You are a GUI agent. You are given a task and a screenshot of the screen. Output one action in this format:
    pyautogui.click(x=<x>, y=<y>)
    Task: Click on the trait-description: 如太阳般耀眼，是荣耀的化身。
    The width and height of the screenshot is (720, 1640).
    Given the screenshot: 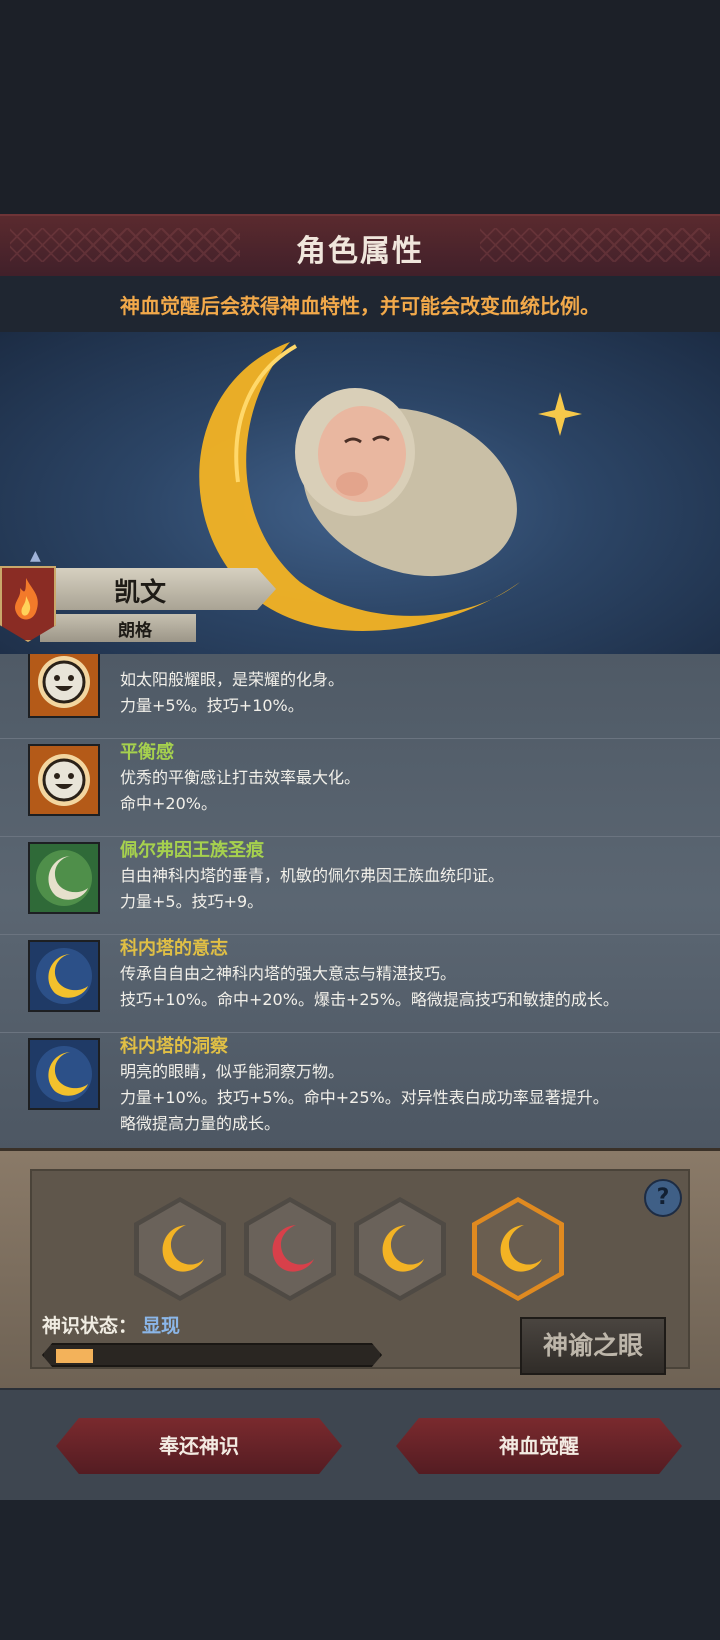 What is the action you would take?
    pyautogui.click(x=232, y=679)
    